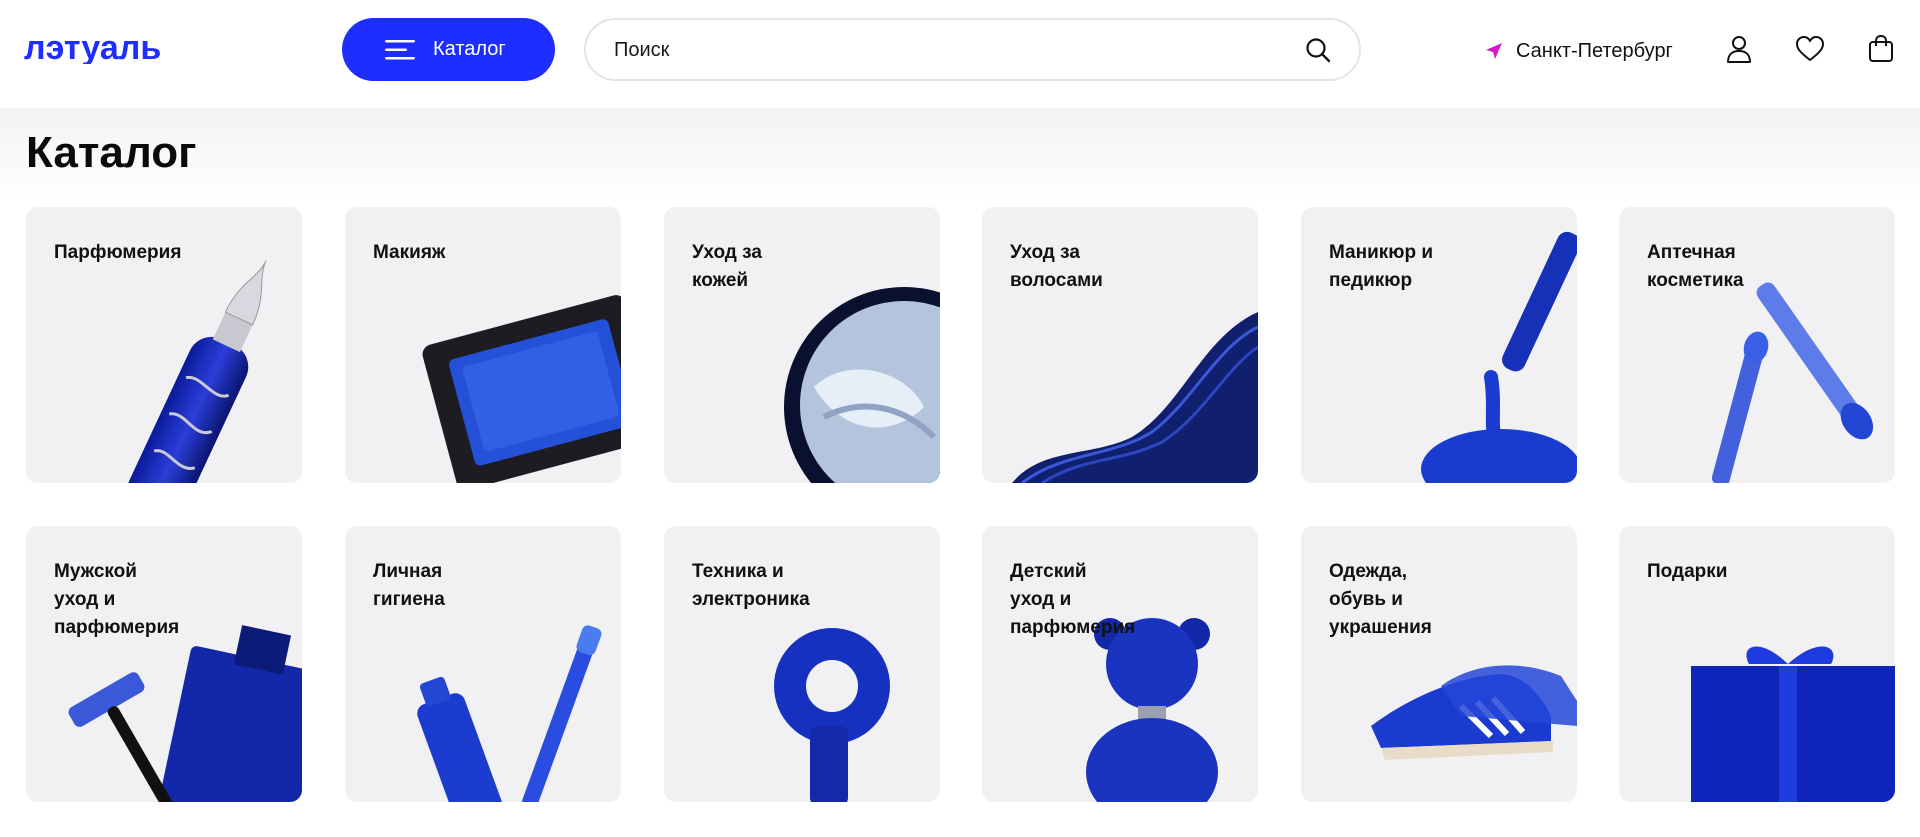 This screenshot has height=837, width=1920. Describe the element at coordinates (1810, 49) in the screenshot. I see `heart-icon` at that location.